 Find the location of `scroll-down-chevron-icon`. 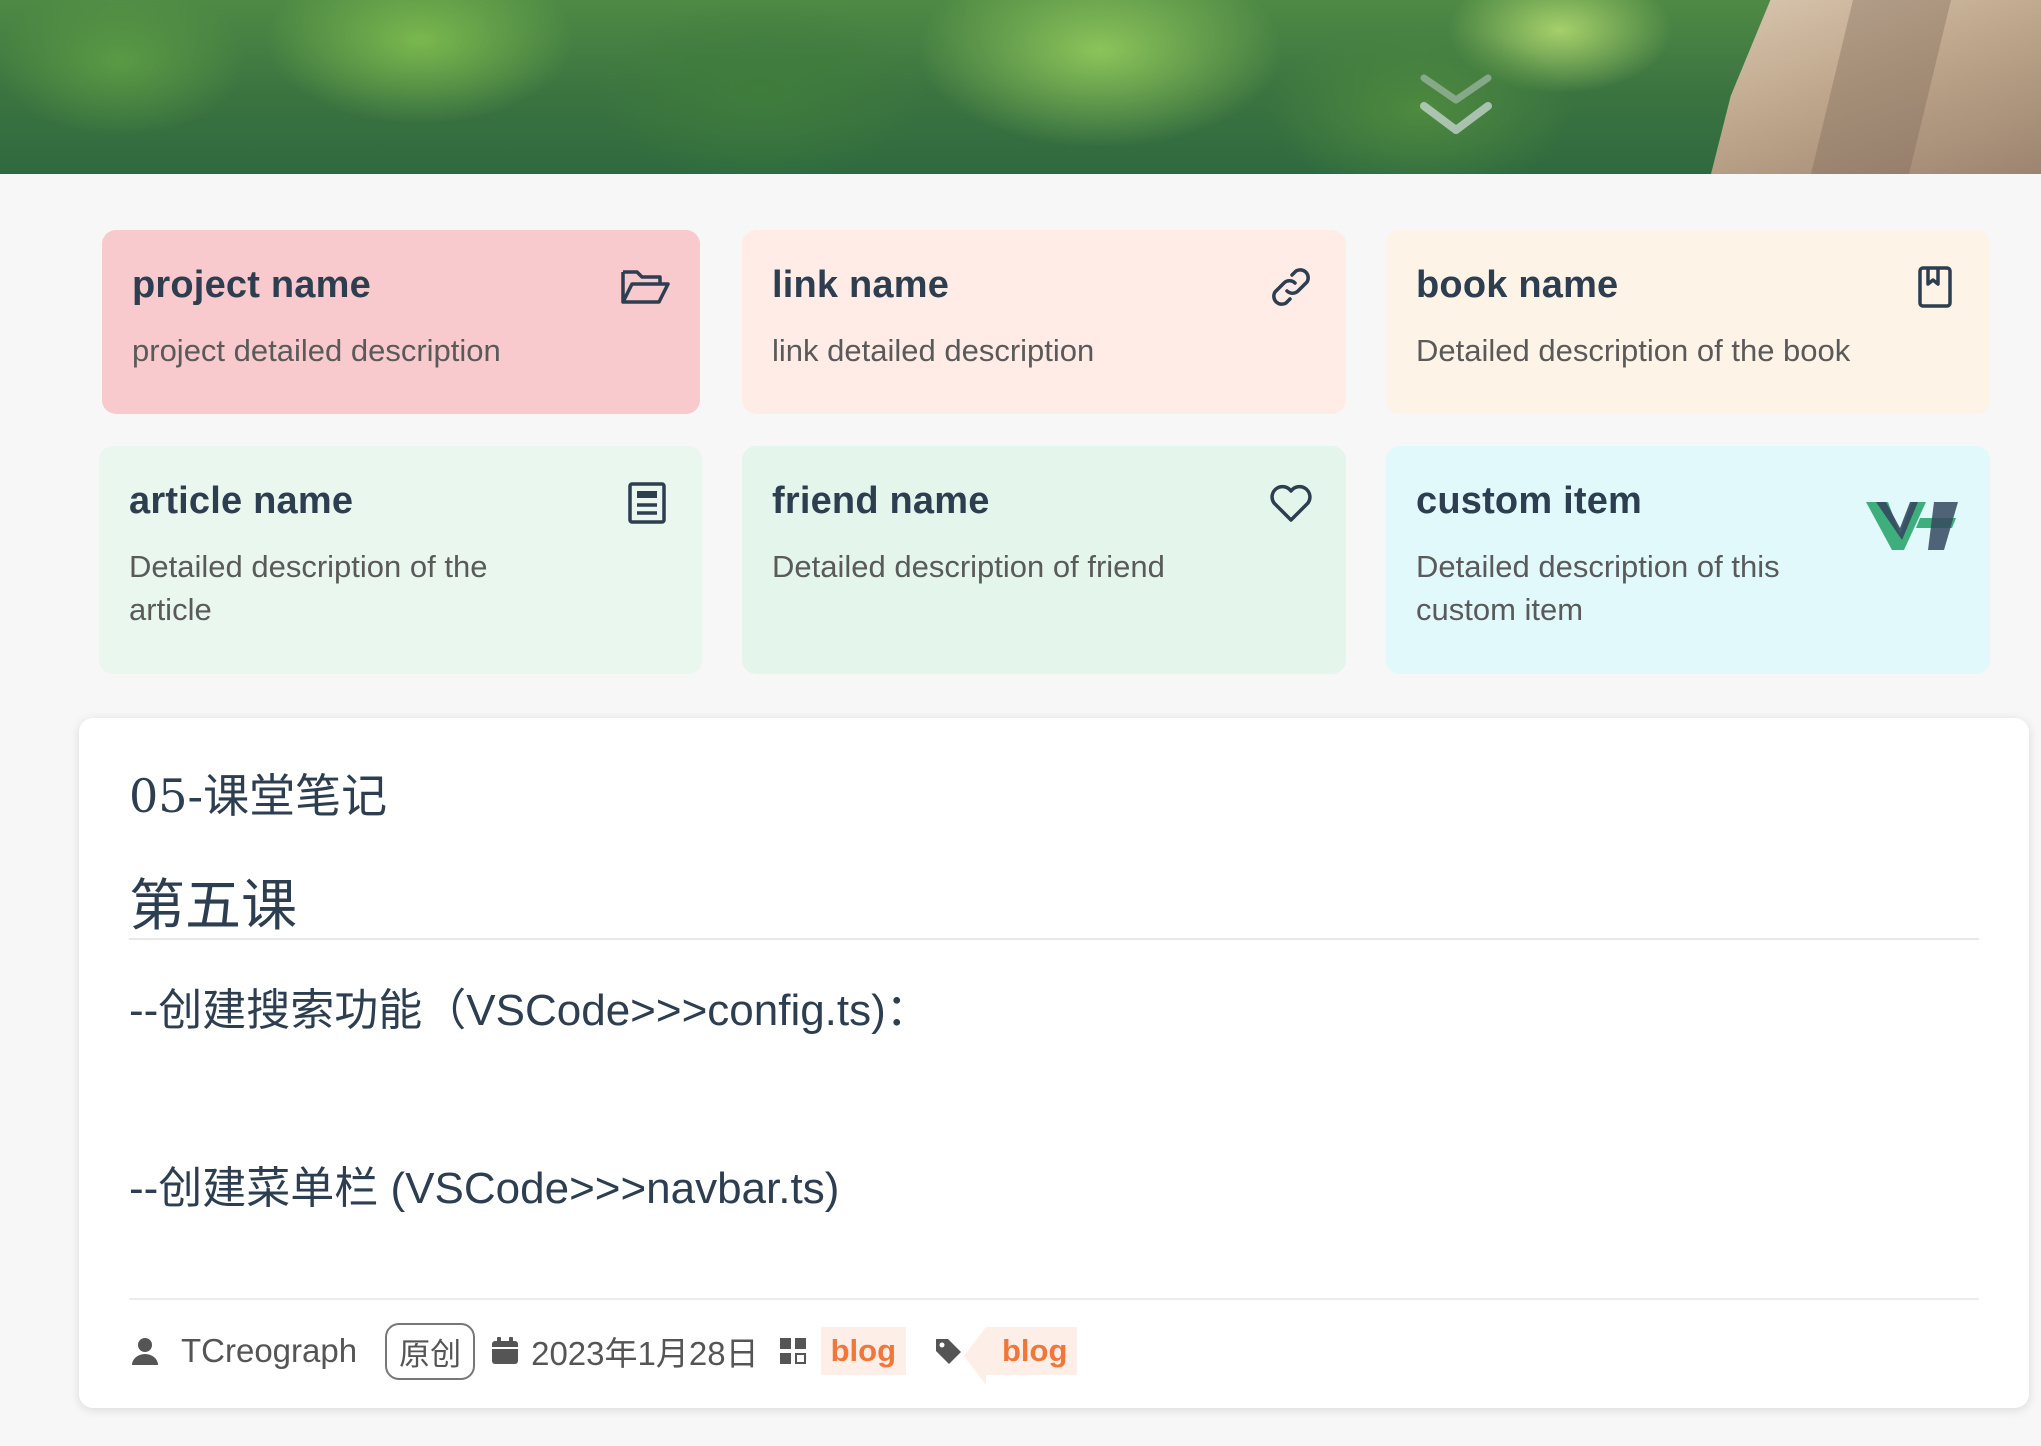

scroll-down-chevron-icon is located at coordinates (1456, 106).